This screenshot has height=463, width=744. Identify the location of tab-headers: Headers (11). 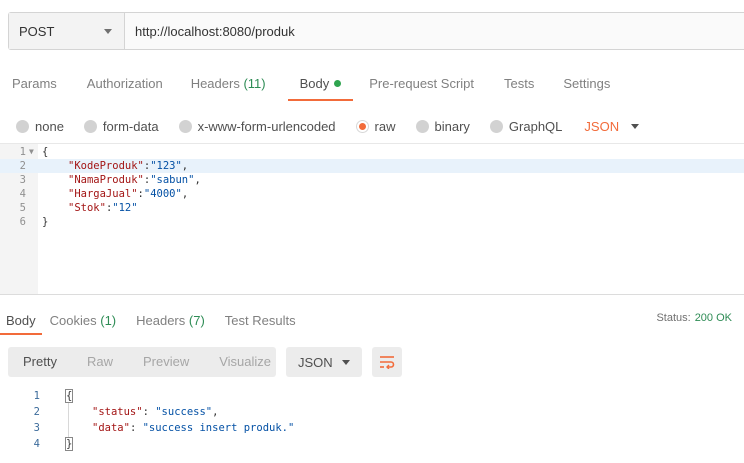
(228, 83).